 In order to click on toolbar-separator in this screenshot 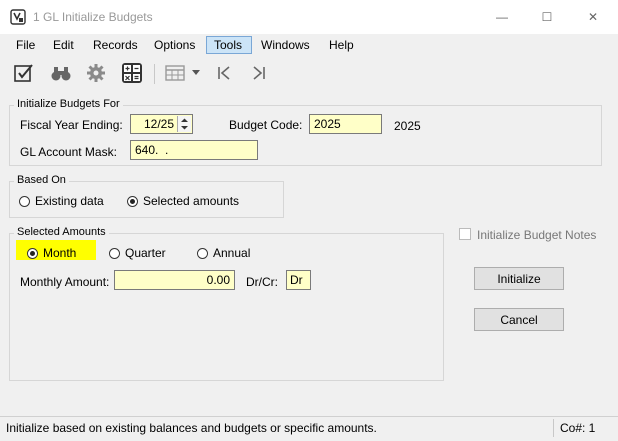, I will do `click(154, 74)`.